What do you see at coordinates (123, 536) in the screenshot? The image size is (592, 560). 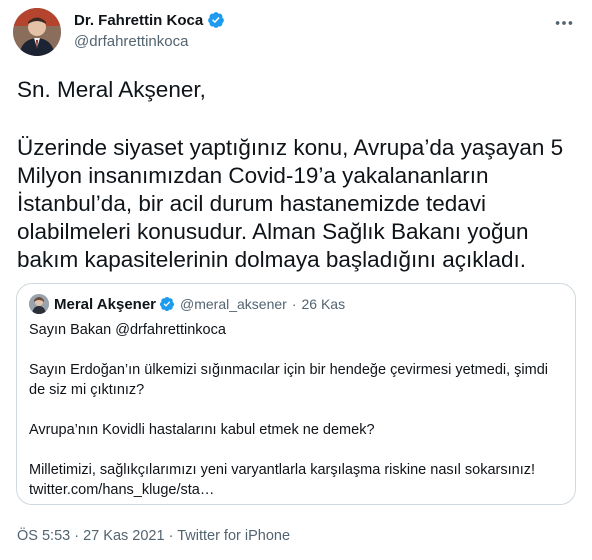 I see `tweet-date: 27 Kas 2021` at bounding box center [123, 536].